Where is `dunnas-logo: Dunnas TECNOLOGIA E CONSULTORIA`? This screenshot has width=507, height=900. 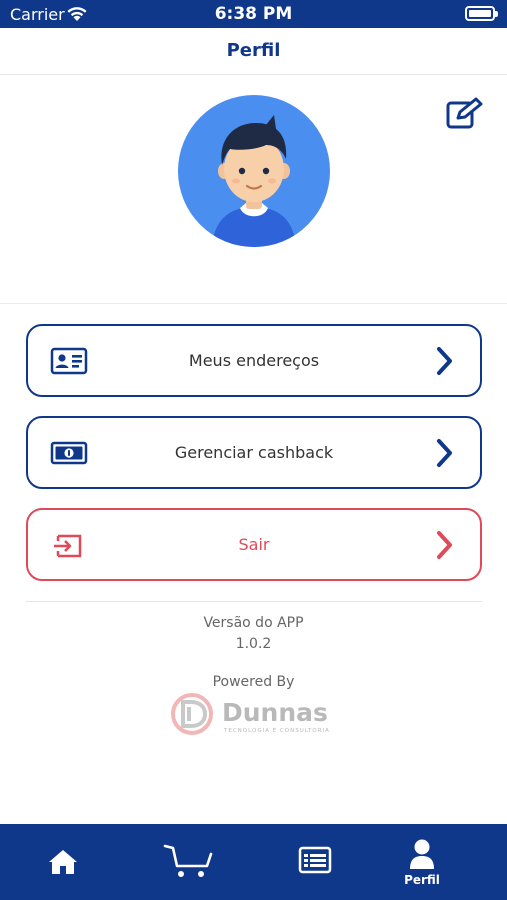 dunnas-logo: Dunnas TECNOLOGIA E CONSULTORIA is located at coordinates (250, 714).